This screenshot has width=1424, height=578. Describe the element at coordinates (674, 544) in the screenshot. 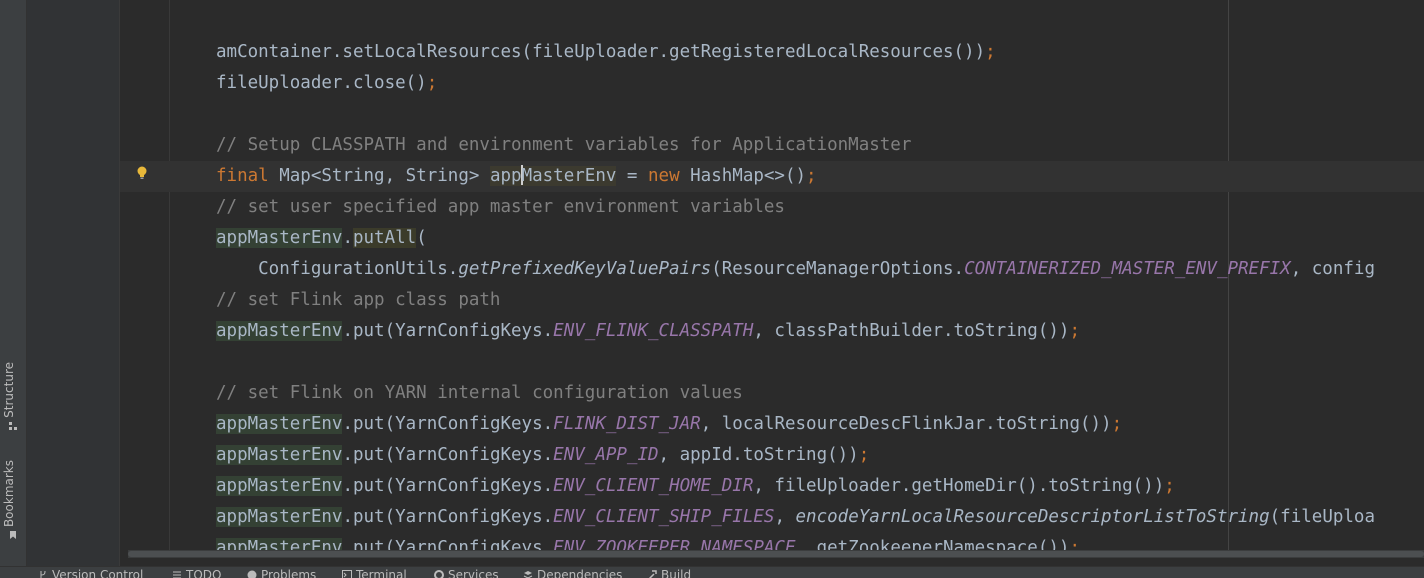

I see `static-field: ENV_ZOOKEEPER_NAMESPACE` at that location.